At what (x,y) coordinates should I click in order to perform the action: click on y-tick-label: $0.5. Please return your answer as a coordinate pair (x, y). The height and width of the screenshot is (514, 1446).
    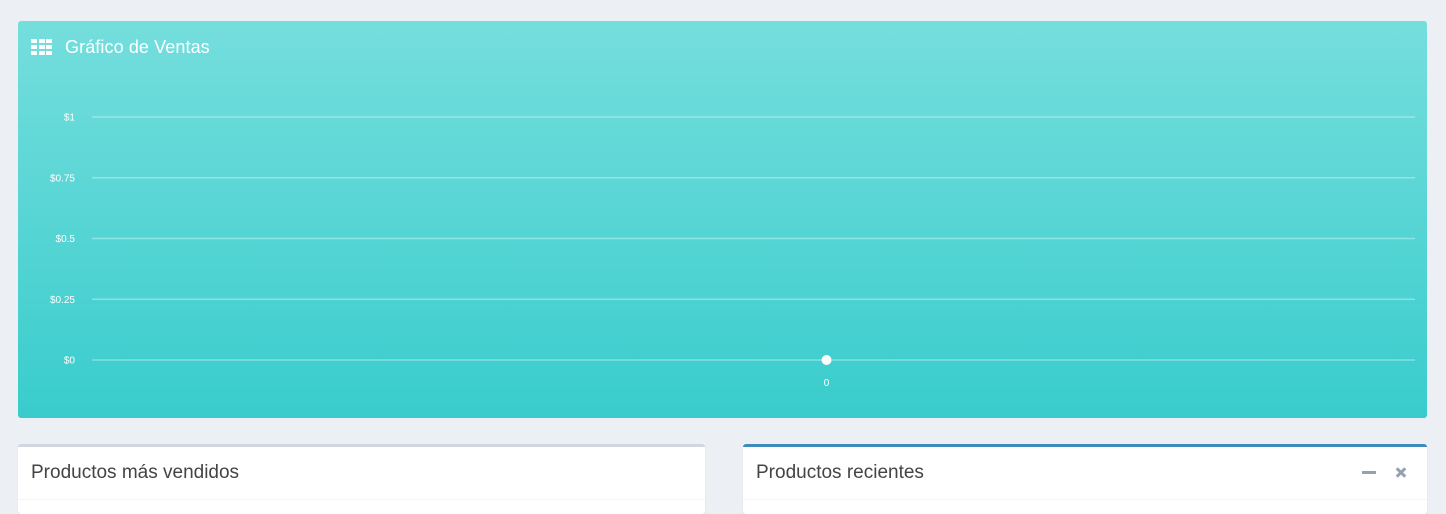
    Looking at the image, I should click on (66, 239).